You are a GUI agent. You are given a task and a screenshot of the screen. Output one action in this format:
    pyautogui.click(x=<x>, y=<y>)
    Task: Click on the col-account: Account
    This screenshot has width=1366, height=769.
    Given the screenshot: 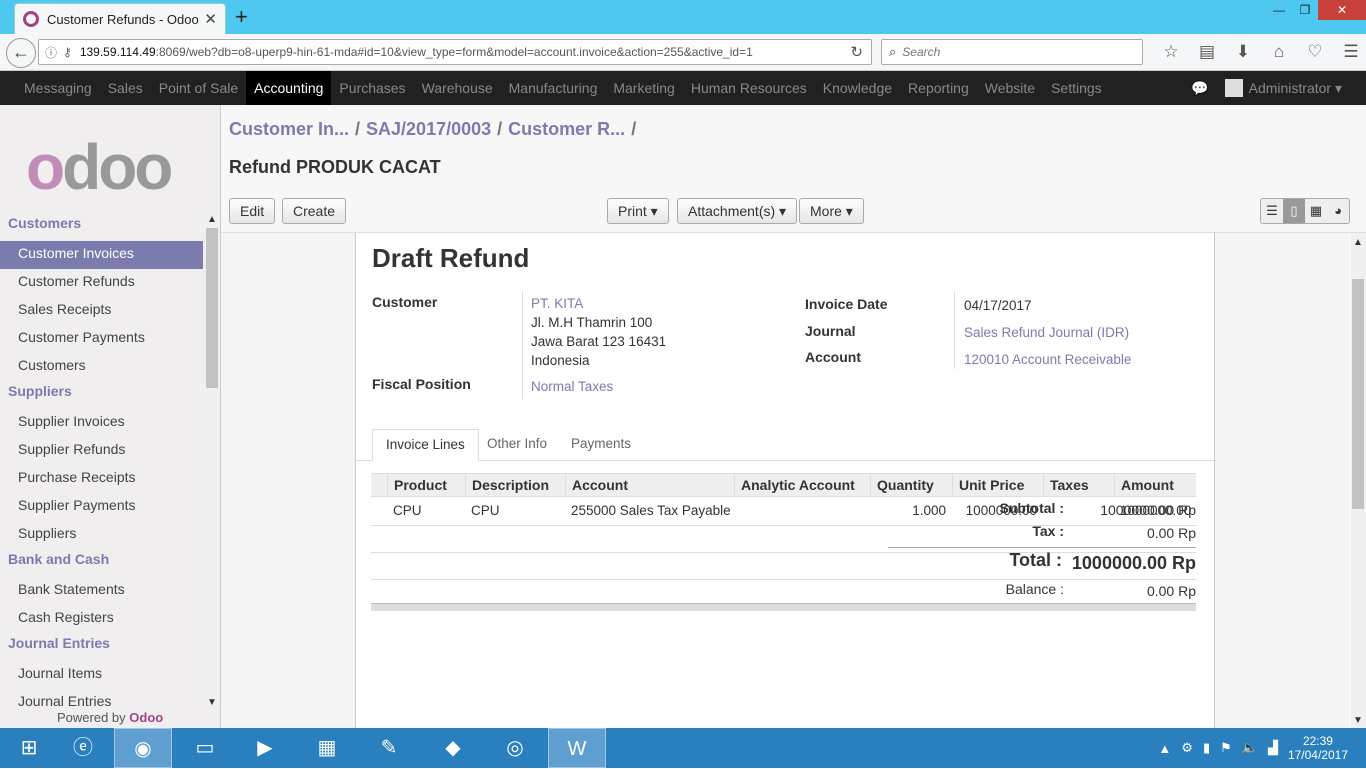 What is the action you would take?
    pyautogui.click(x=596, y=485)
    